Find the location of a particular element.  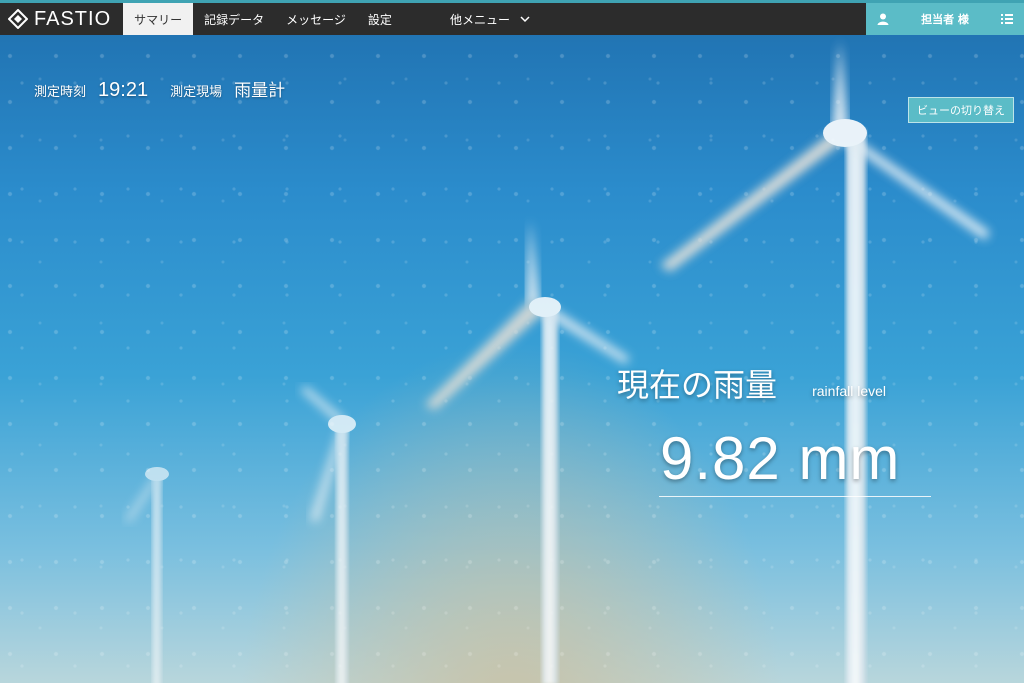

time-value: 19:21 is located at coordinates (123, 90).